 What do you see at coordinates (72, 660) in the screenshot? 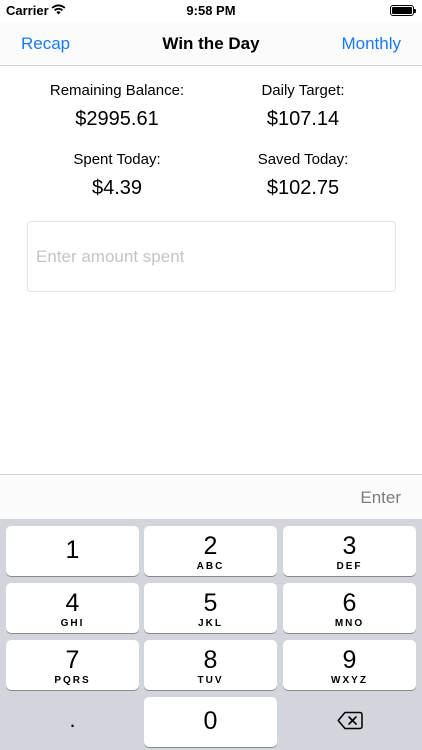
I see `key-digit: 7` at bounding box center [72, 660].